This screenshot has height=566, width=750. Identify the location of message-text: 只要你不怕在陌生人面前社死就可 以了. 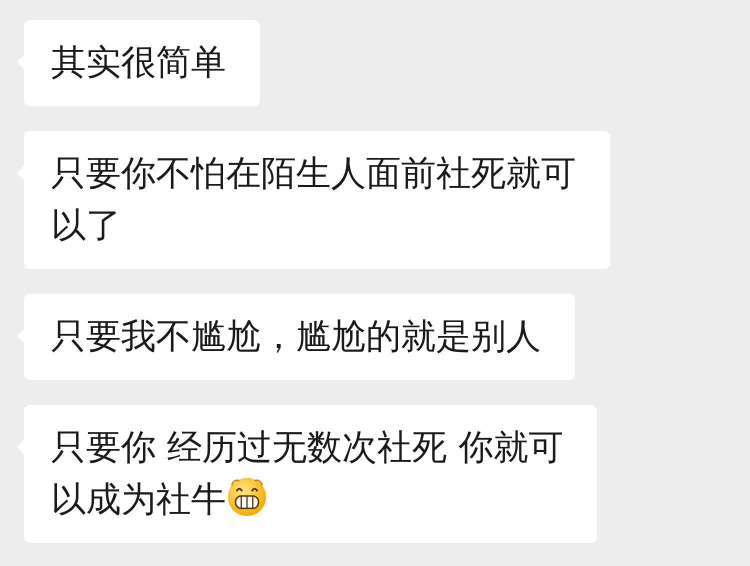
(313, 200).